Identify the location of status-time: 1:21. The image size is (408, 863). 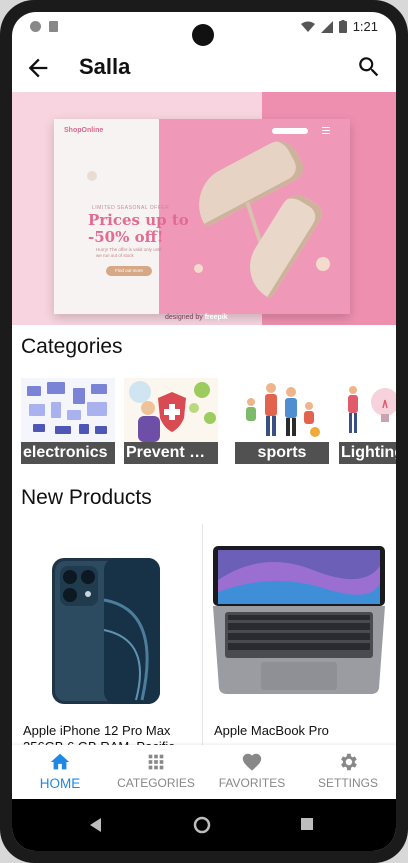
(365, 26).